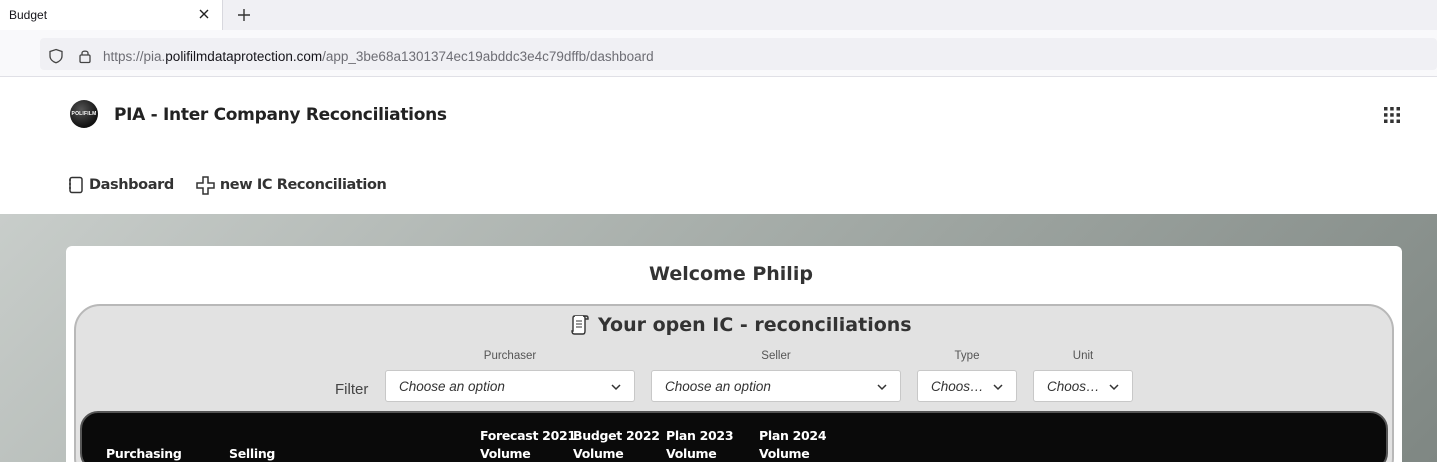  I want to click on main-nav: Dashboard new IC Reconciliation, so click(238, 185).